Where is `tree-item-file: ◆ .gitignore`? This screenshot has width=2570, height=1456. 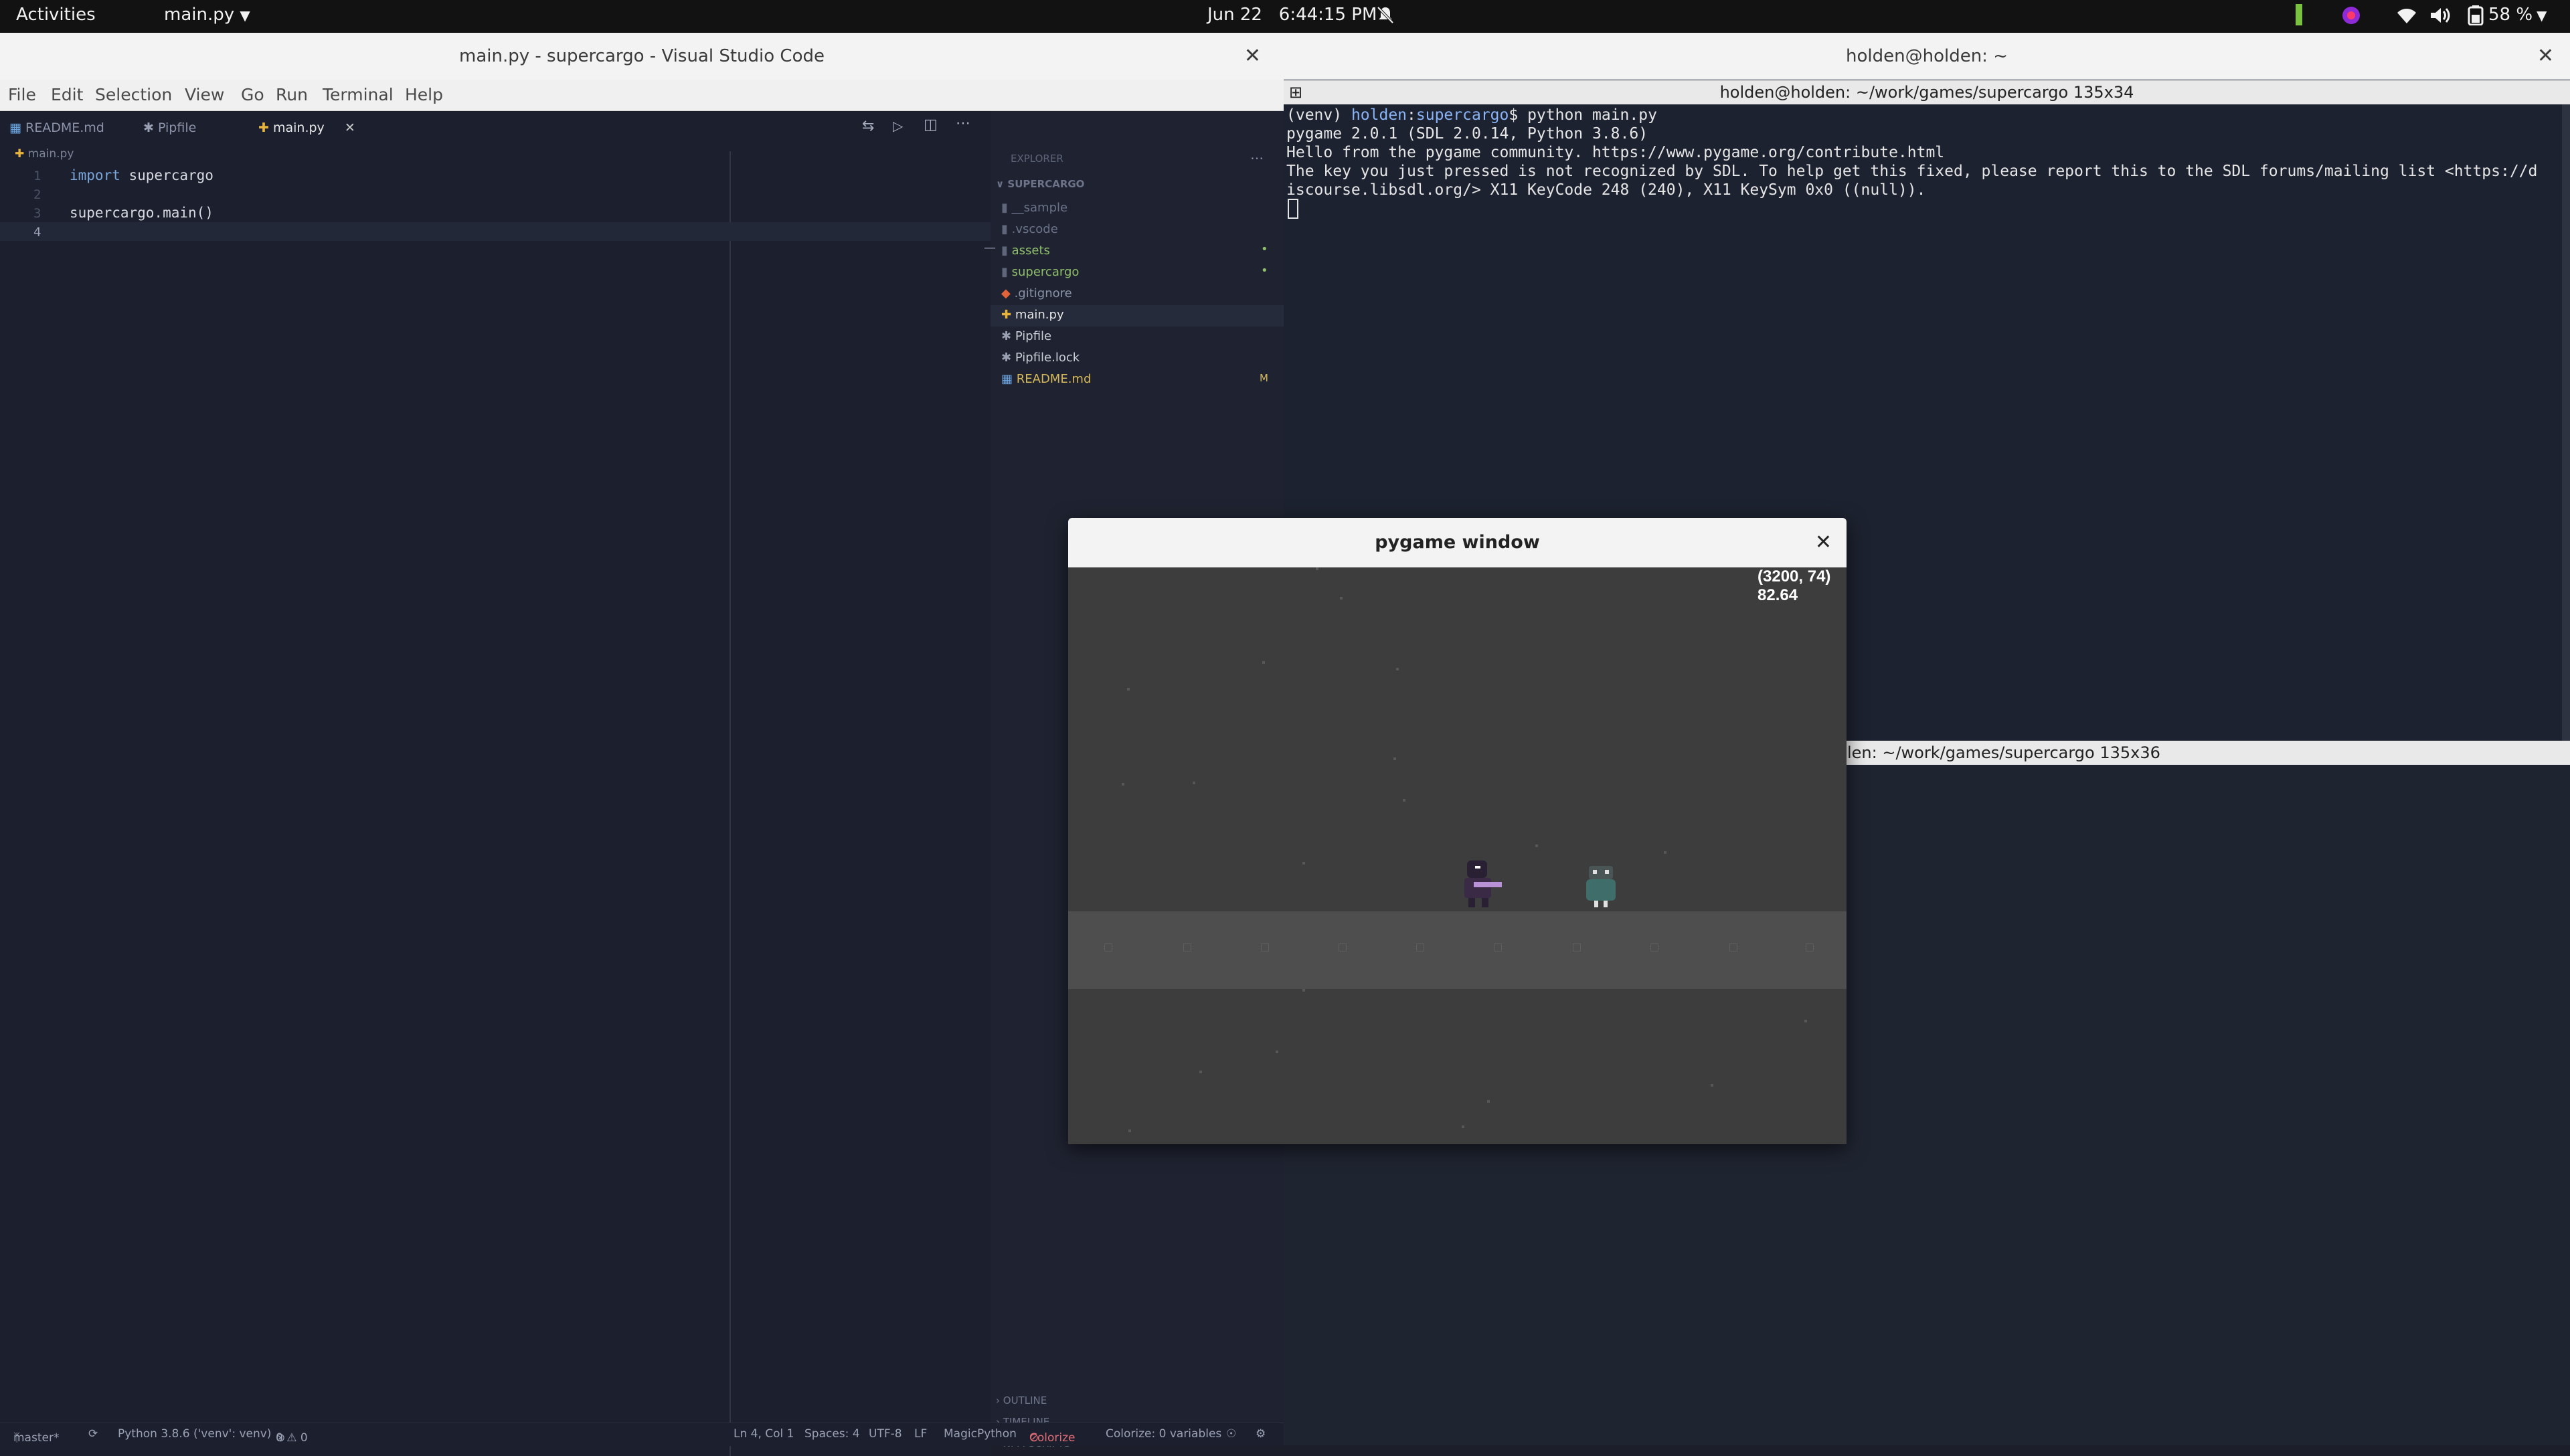
tree-item-file: ◆ .gitignore is located at coordinates (1036, 293).